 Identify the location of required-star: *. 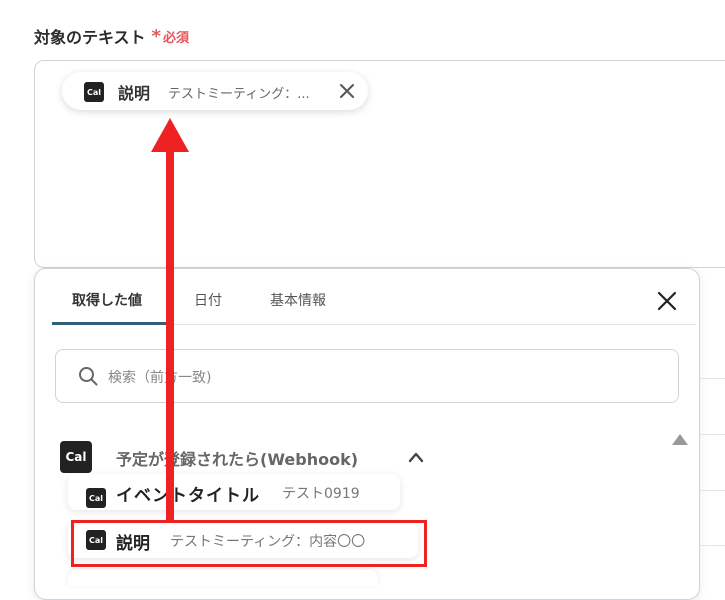
(156, 36).